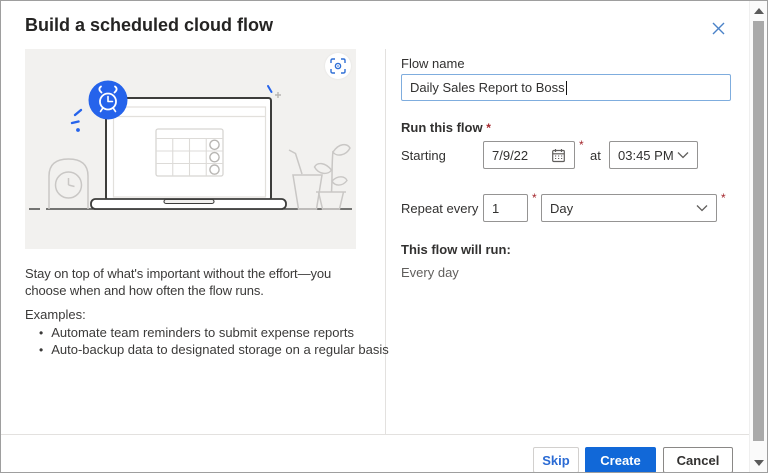 Image resolution: width=768 pixels, height=473 pixels. Describe the element at coordinates (646, 155) in the screenshot. I see `start-time-value: 03:45 PM` at that location.